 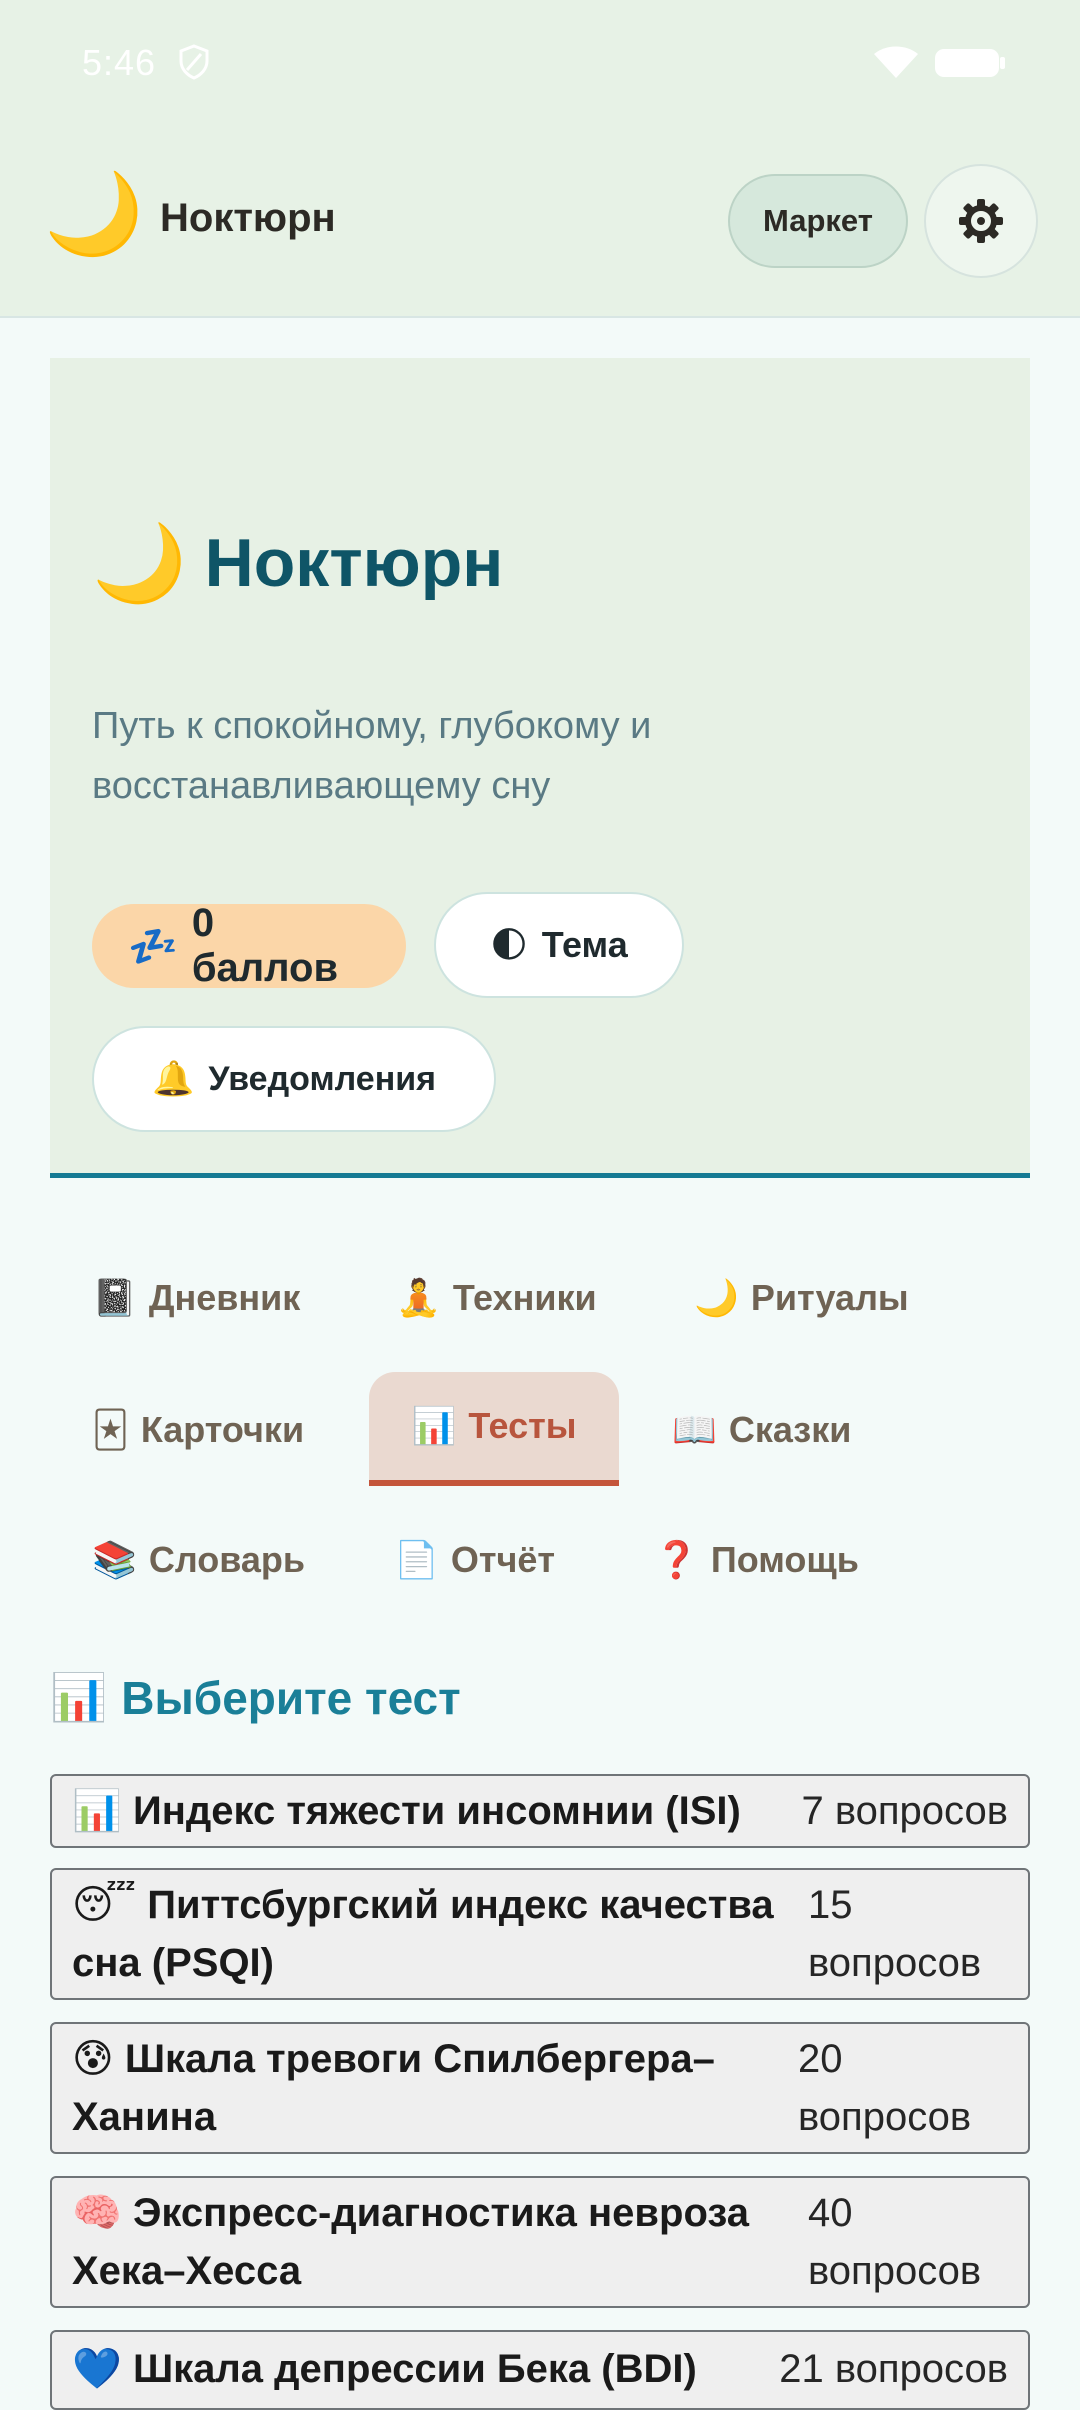 What do you see at coordinates (291, 1697) in the screenshot?
I see `section-title-text: Выберите тест` at bounding box center [291, 1697].